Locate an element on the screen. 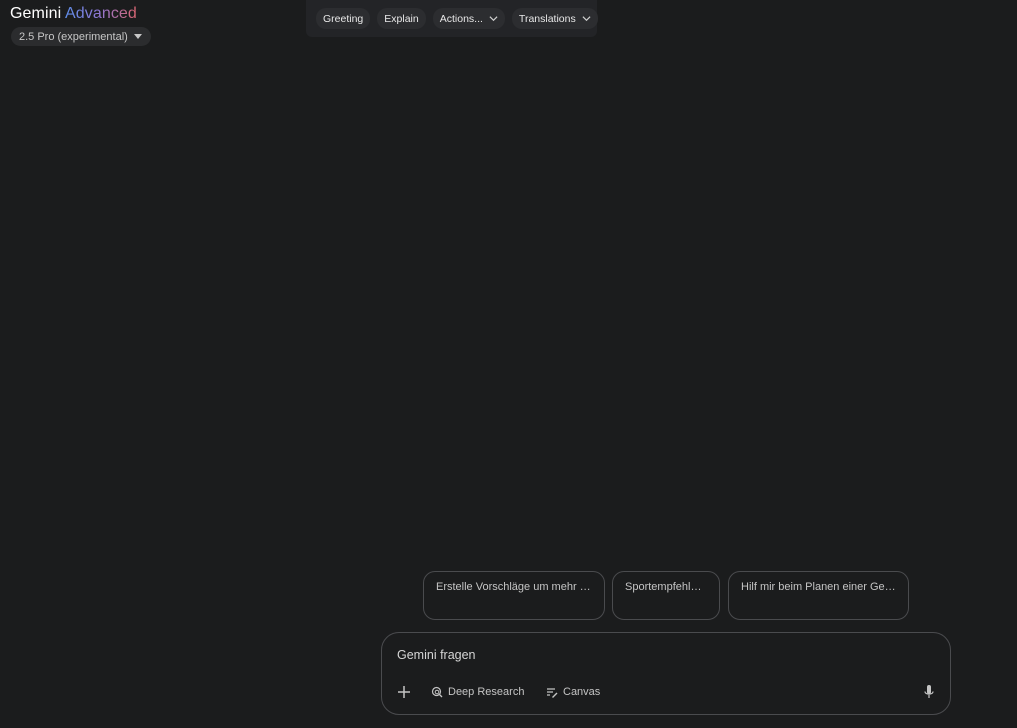 The image size is (1017, 728). canvas-button: Canvas is located at coordinates (573, 692).